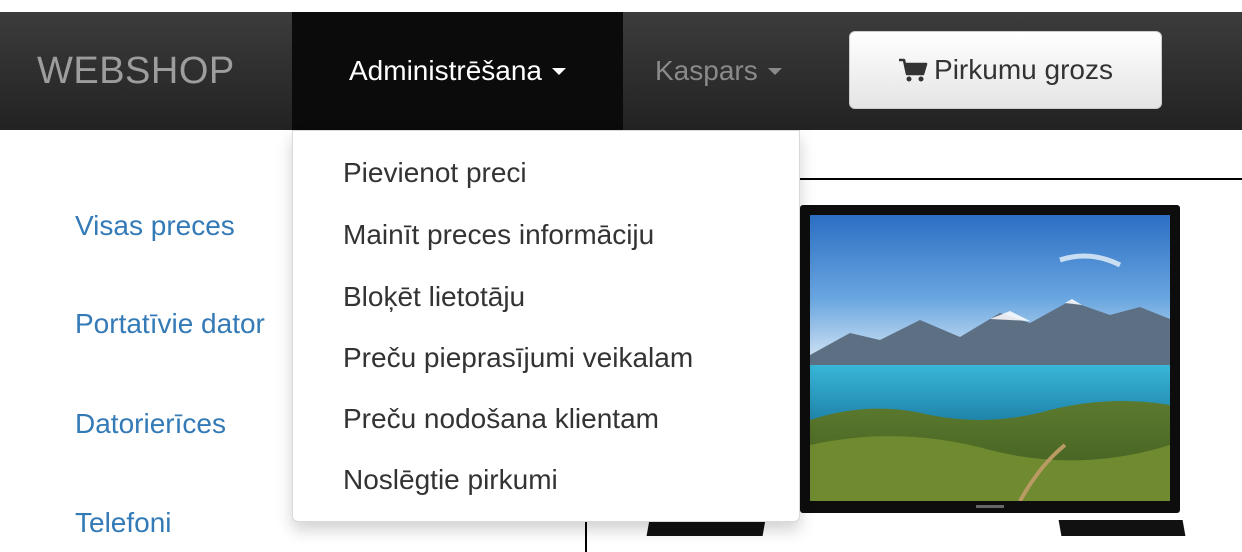 Image resolution: width=1242 pixels, height=552 pixels. I want to click on sidebar-item-computer-devices: Datorierīces, so click(150, 424).